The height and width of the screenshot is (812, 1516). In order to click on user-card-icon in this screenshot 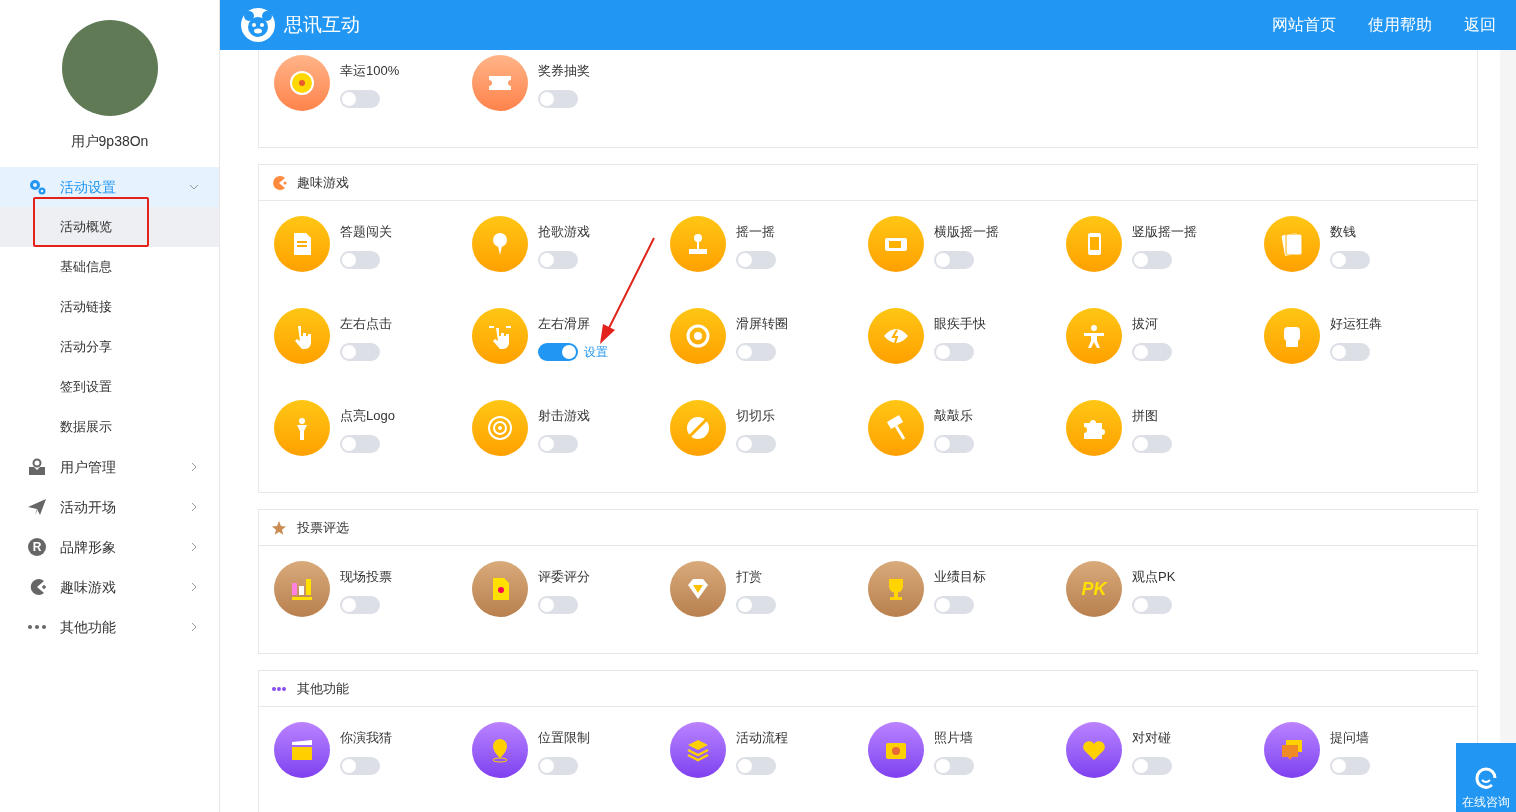, I will do `click(37, 467)`.